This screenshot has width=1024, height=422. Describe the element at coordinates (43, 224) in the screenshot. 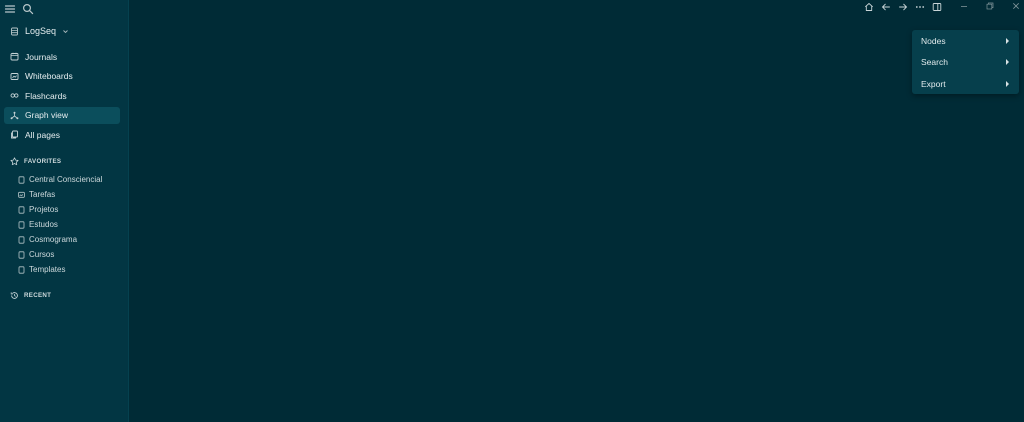

I see `favorite-label: Estudos` at that location.